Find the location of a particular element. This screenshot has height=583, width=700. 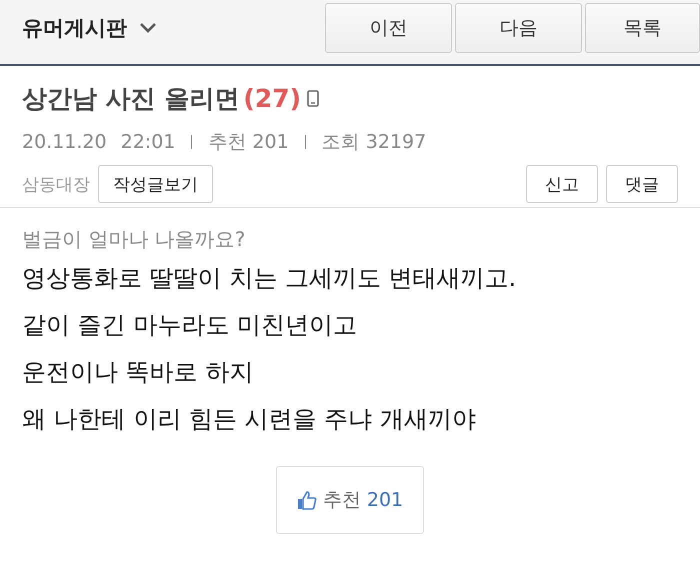

nav-button: 이전 is located at coordinates (388, 28).